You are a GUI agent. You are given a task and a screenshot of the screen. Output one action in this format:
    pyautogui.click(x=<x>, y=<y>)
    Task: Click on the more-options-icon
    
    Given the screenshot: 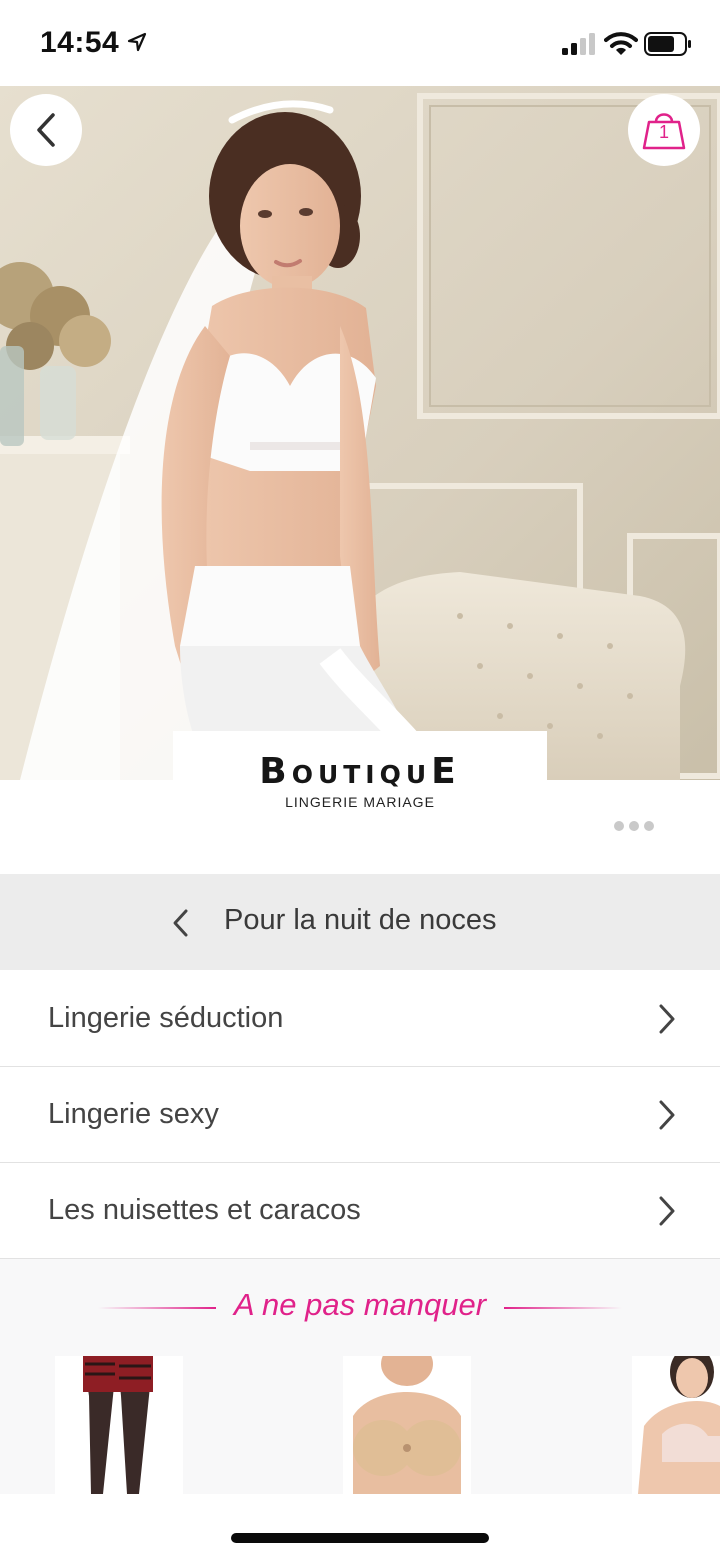 What is the action you would take?
    pyautogui.click(x=634, y=826)
    